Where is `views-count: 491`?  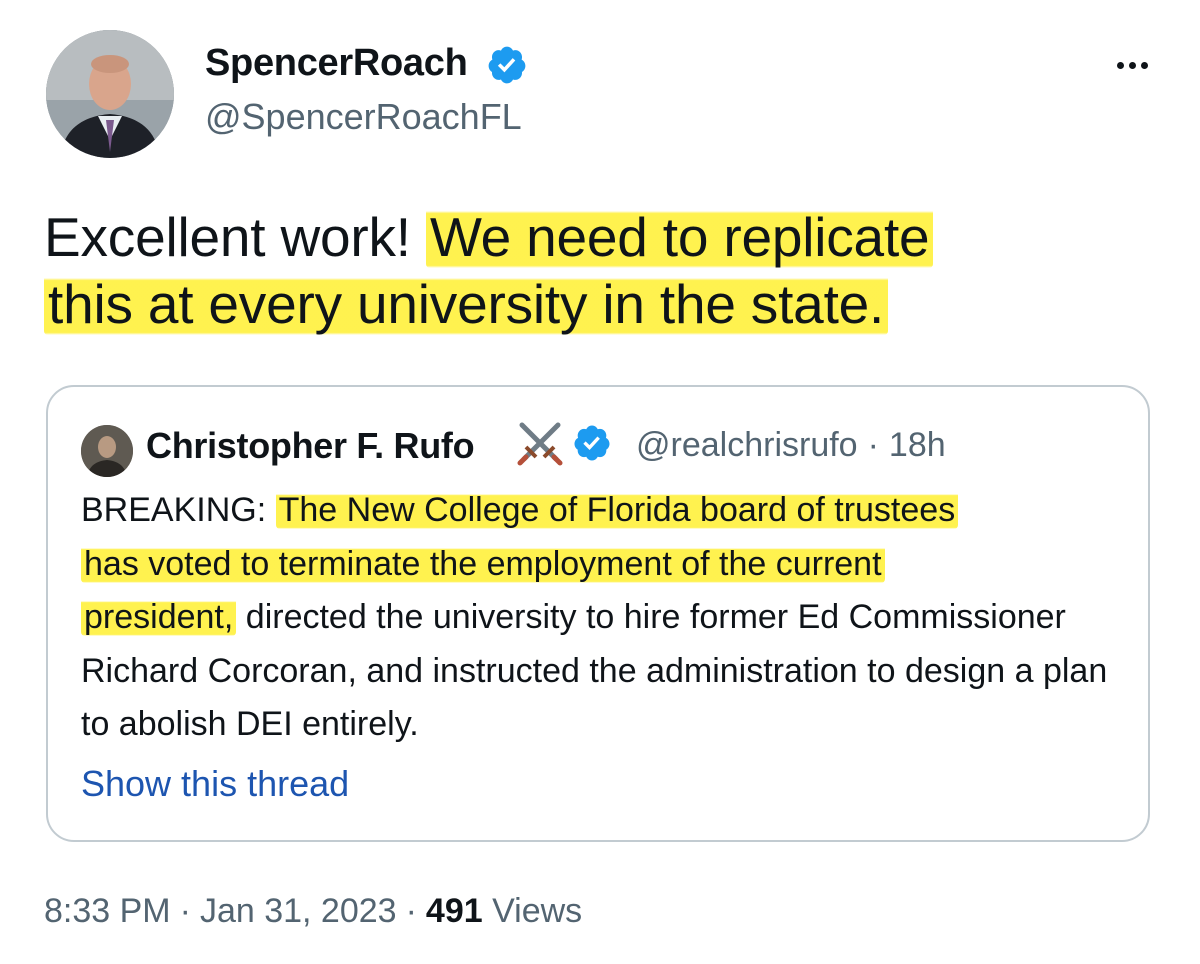
views-count: 491 is located at coordinates (454, 911).